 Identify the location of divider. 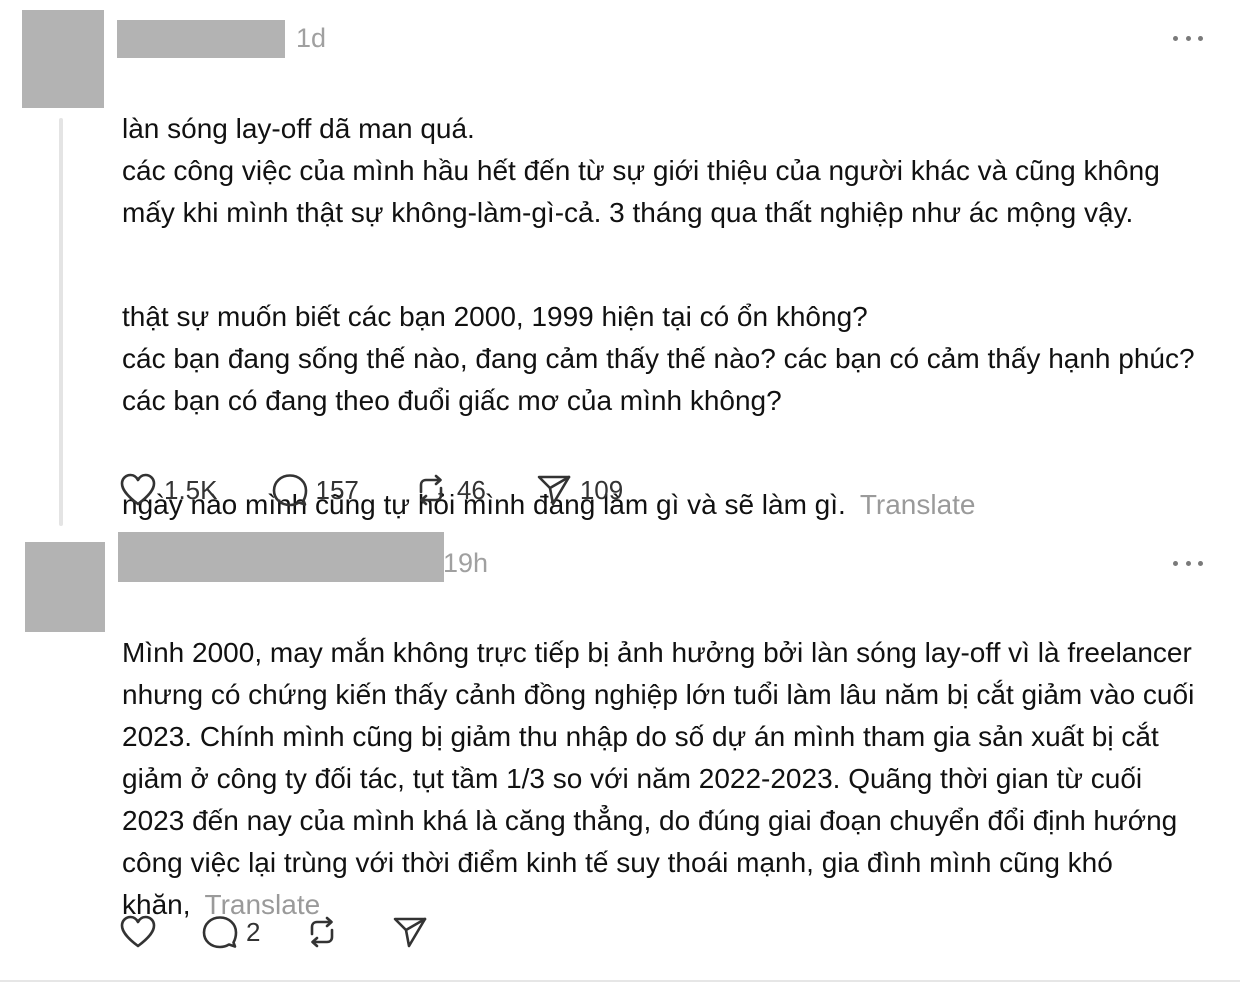
(620, 981).